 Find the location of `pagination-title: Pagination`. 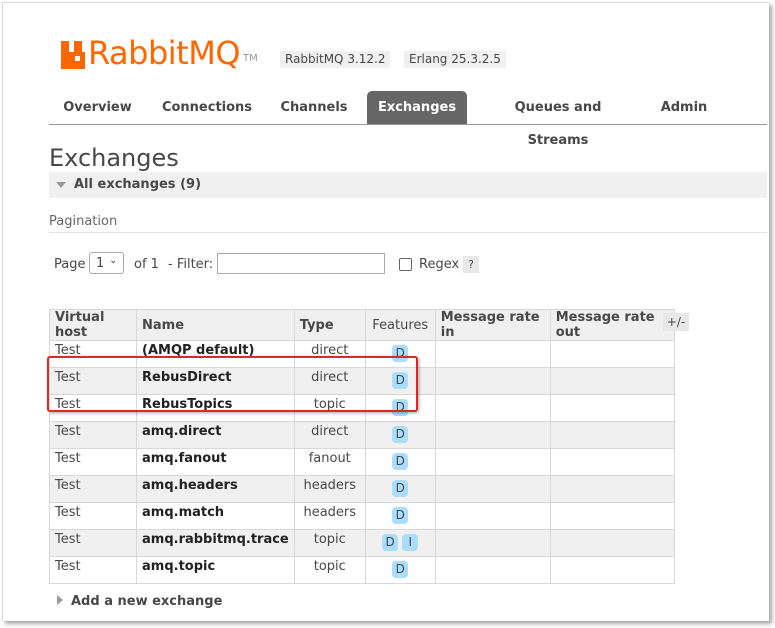

pagination-title: Pagination is located at coordinates (83, 221).